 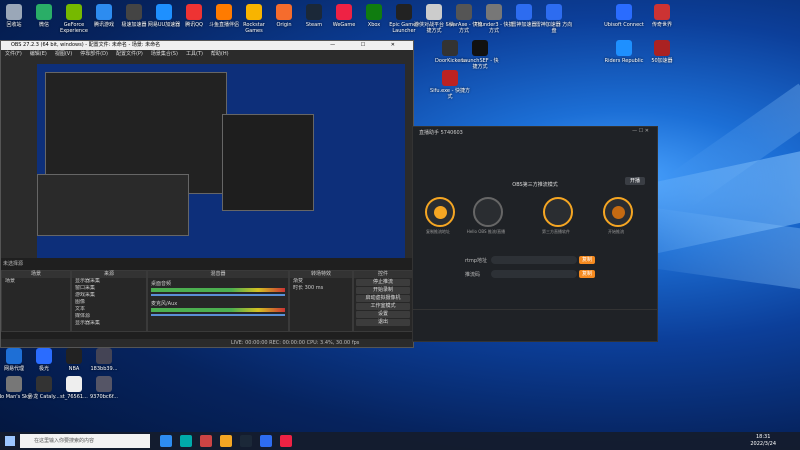 What do you see at coordinates (480, 55) in the screenshot?
I see `desktop-mid-icon-1: LaunchSEF - 快捷方式` at bounding box center [480, 55].